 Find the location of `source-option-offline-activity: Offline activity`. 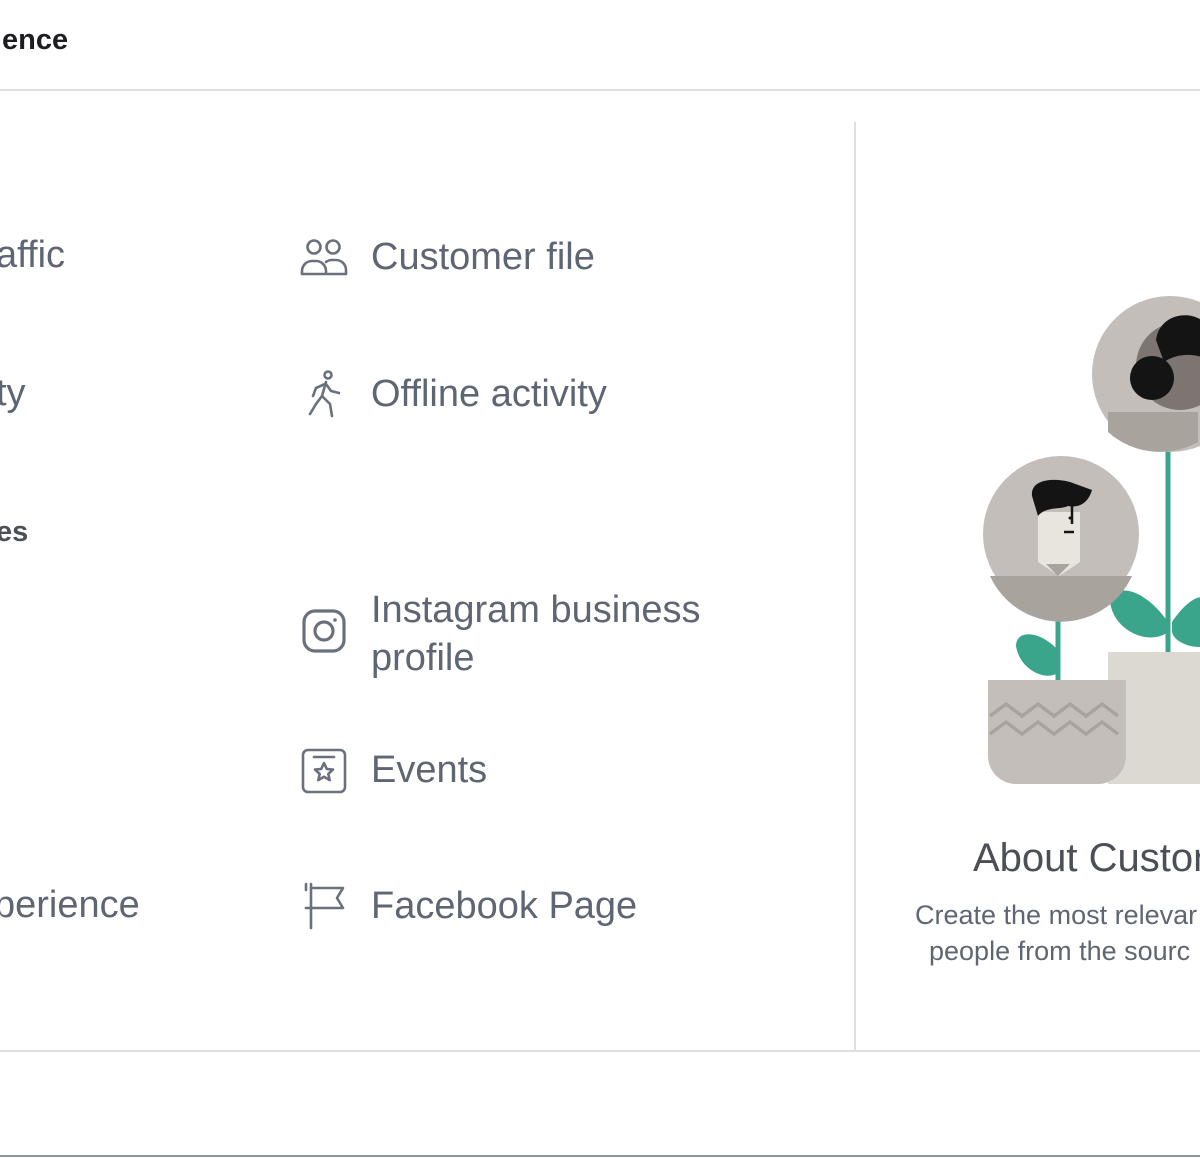

source-option-offline-activity: Offline activity is located at coordinates (453, 395).